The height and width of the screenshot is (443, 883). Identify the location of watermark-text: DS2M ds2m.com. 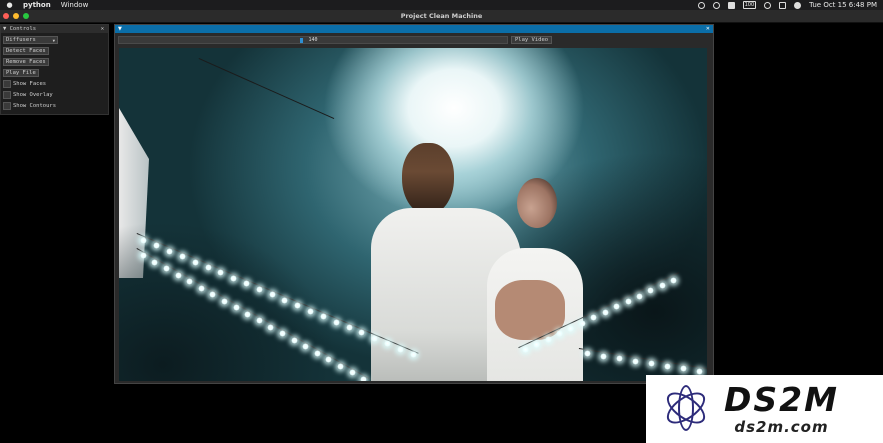
(781, 408).